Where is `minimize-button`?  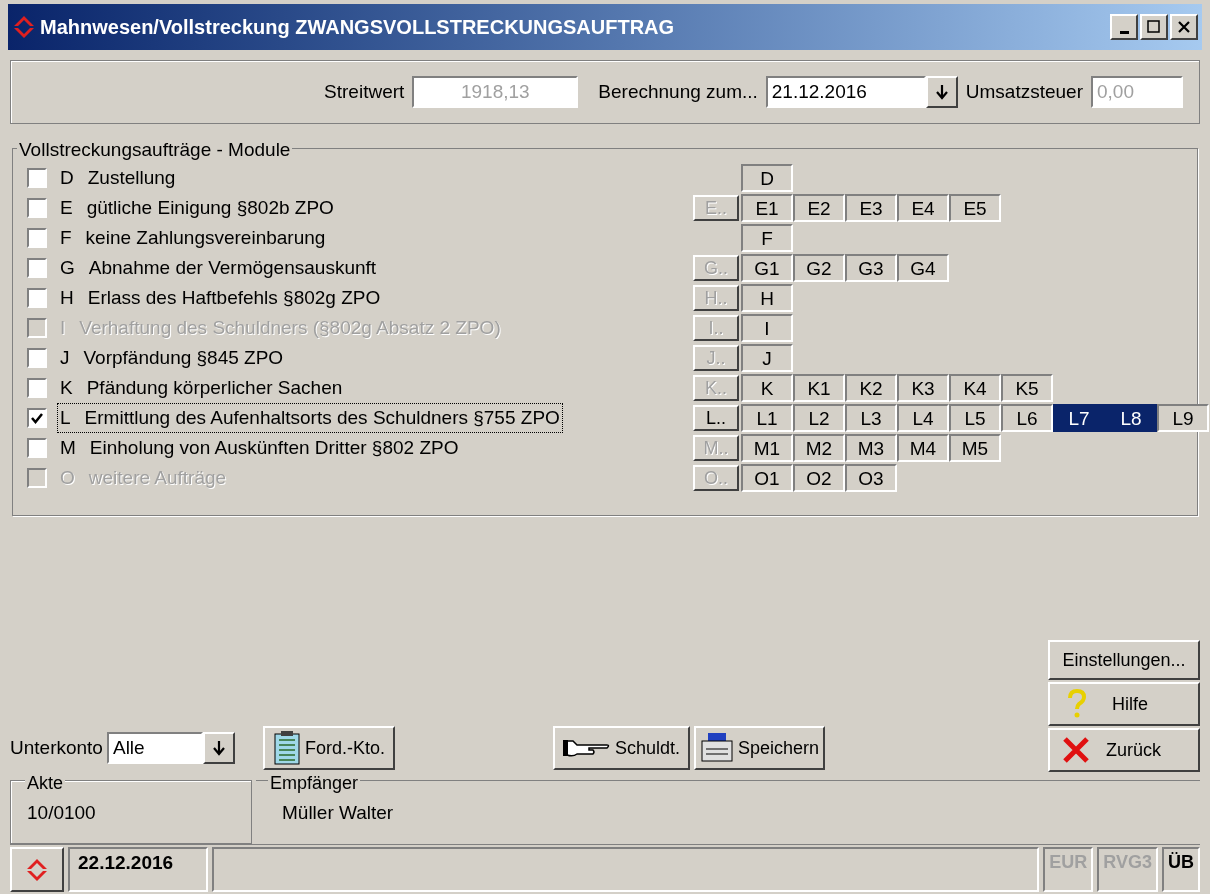 minimize-button is located at coordinates (1124, 27).